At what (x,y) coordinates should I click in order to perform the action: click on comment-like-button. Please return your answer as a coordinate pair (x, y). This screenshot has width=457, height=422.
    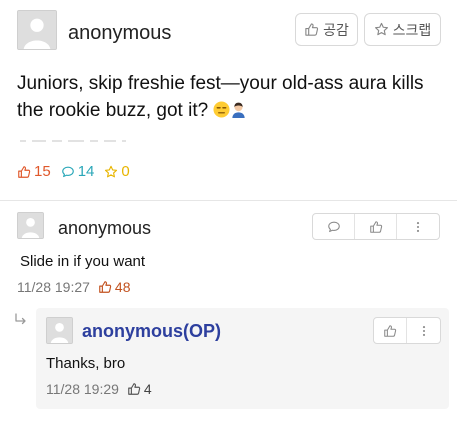
    Looking at the image, I should click on (376, 226).